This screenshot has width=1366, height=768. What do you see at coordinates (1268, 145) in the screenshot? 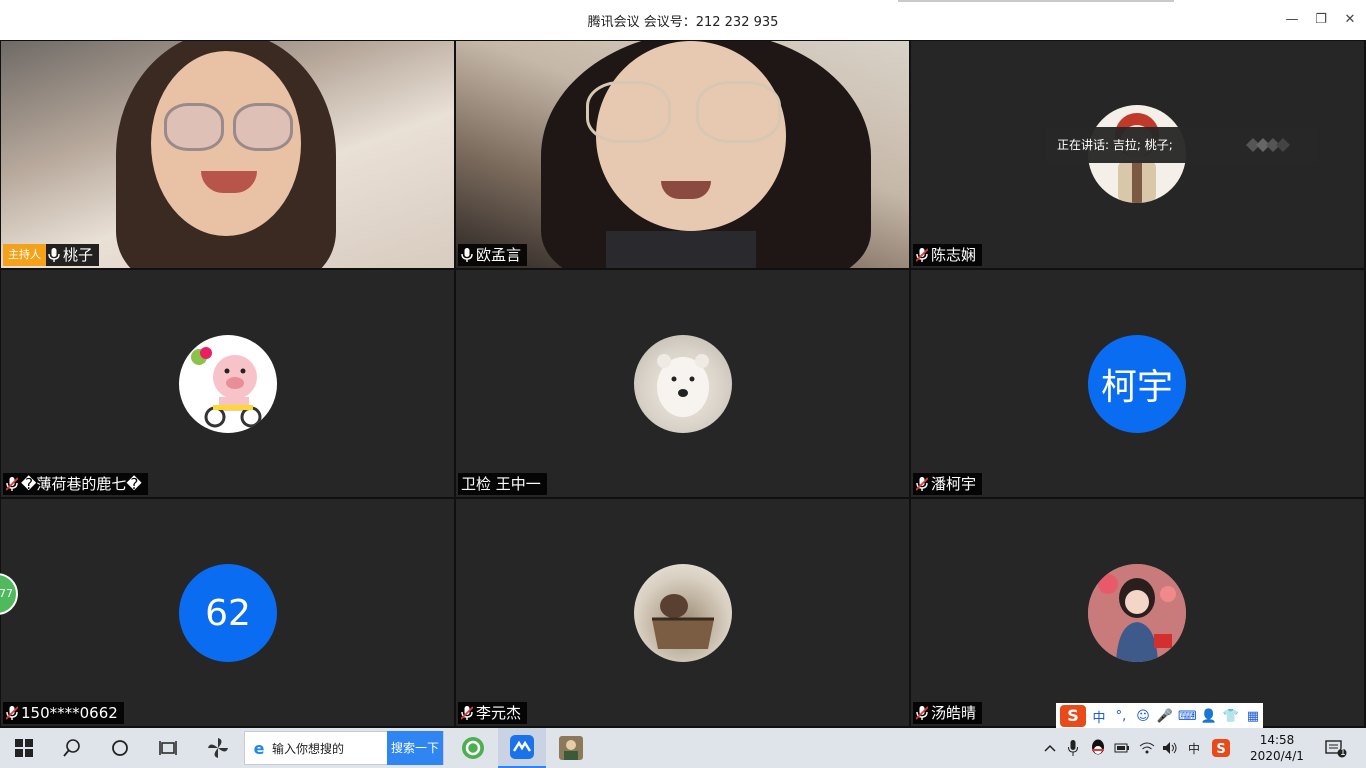
I see `audio-level-icon` at bounding box center [1268, 145].